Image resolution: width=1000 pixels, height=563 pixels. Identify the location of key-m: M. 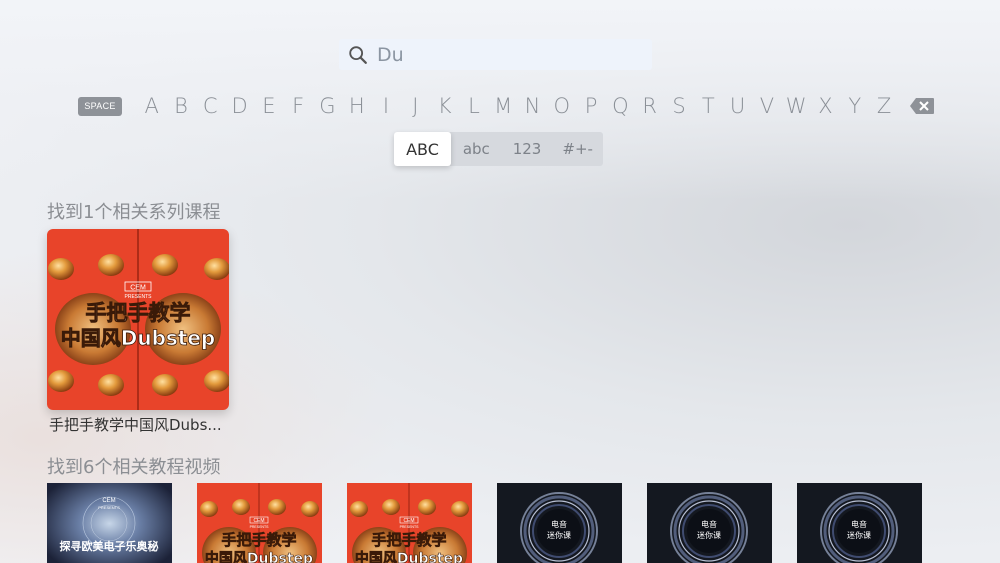
(503, 106).